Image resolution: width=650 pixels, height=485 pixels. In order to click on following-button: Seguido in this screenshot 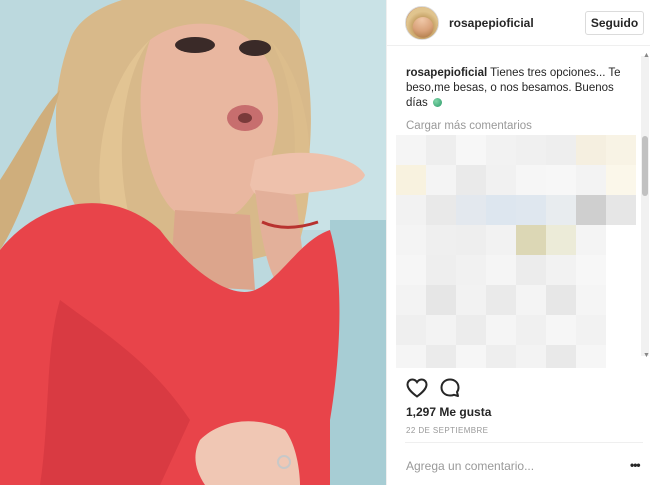, I will do `click(614, 23)`.